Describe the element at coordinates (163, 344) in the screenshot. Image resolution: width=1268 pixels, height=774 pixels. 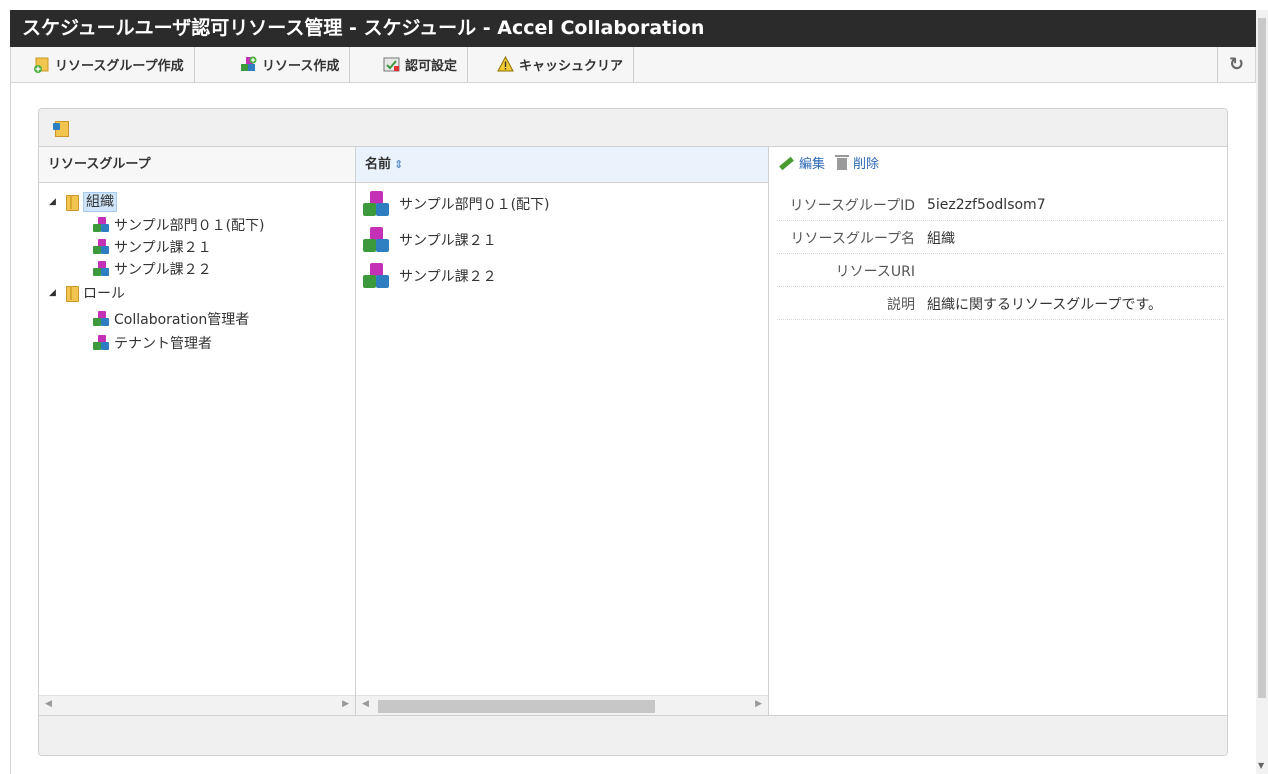
I see `tree-node-label: テナント管理者` at that location.